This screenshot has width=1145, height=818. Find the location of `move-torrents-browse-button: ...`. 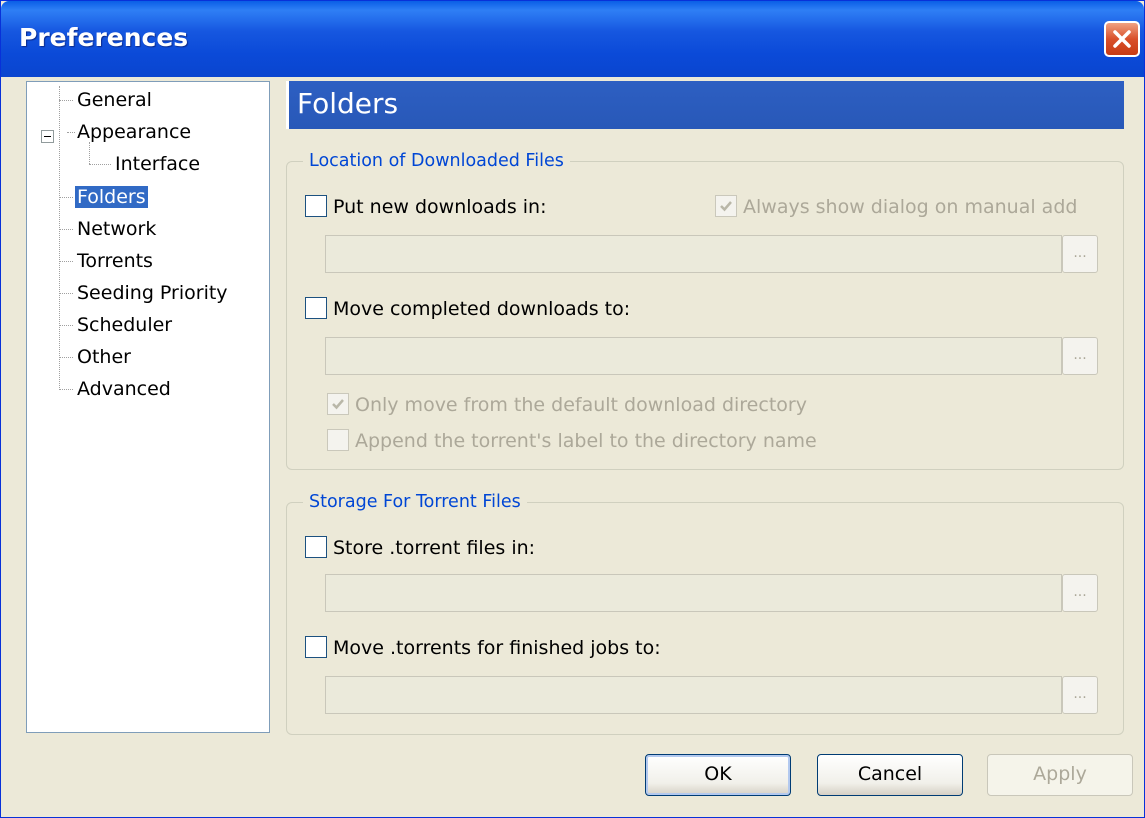

move-torrents-browse-button: ... is located at coordinates (1080, 695).